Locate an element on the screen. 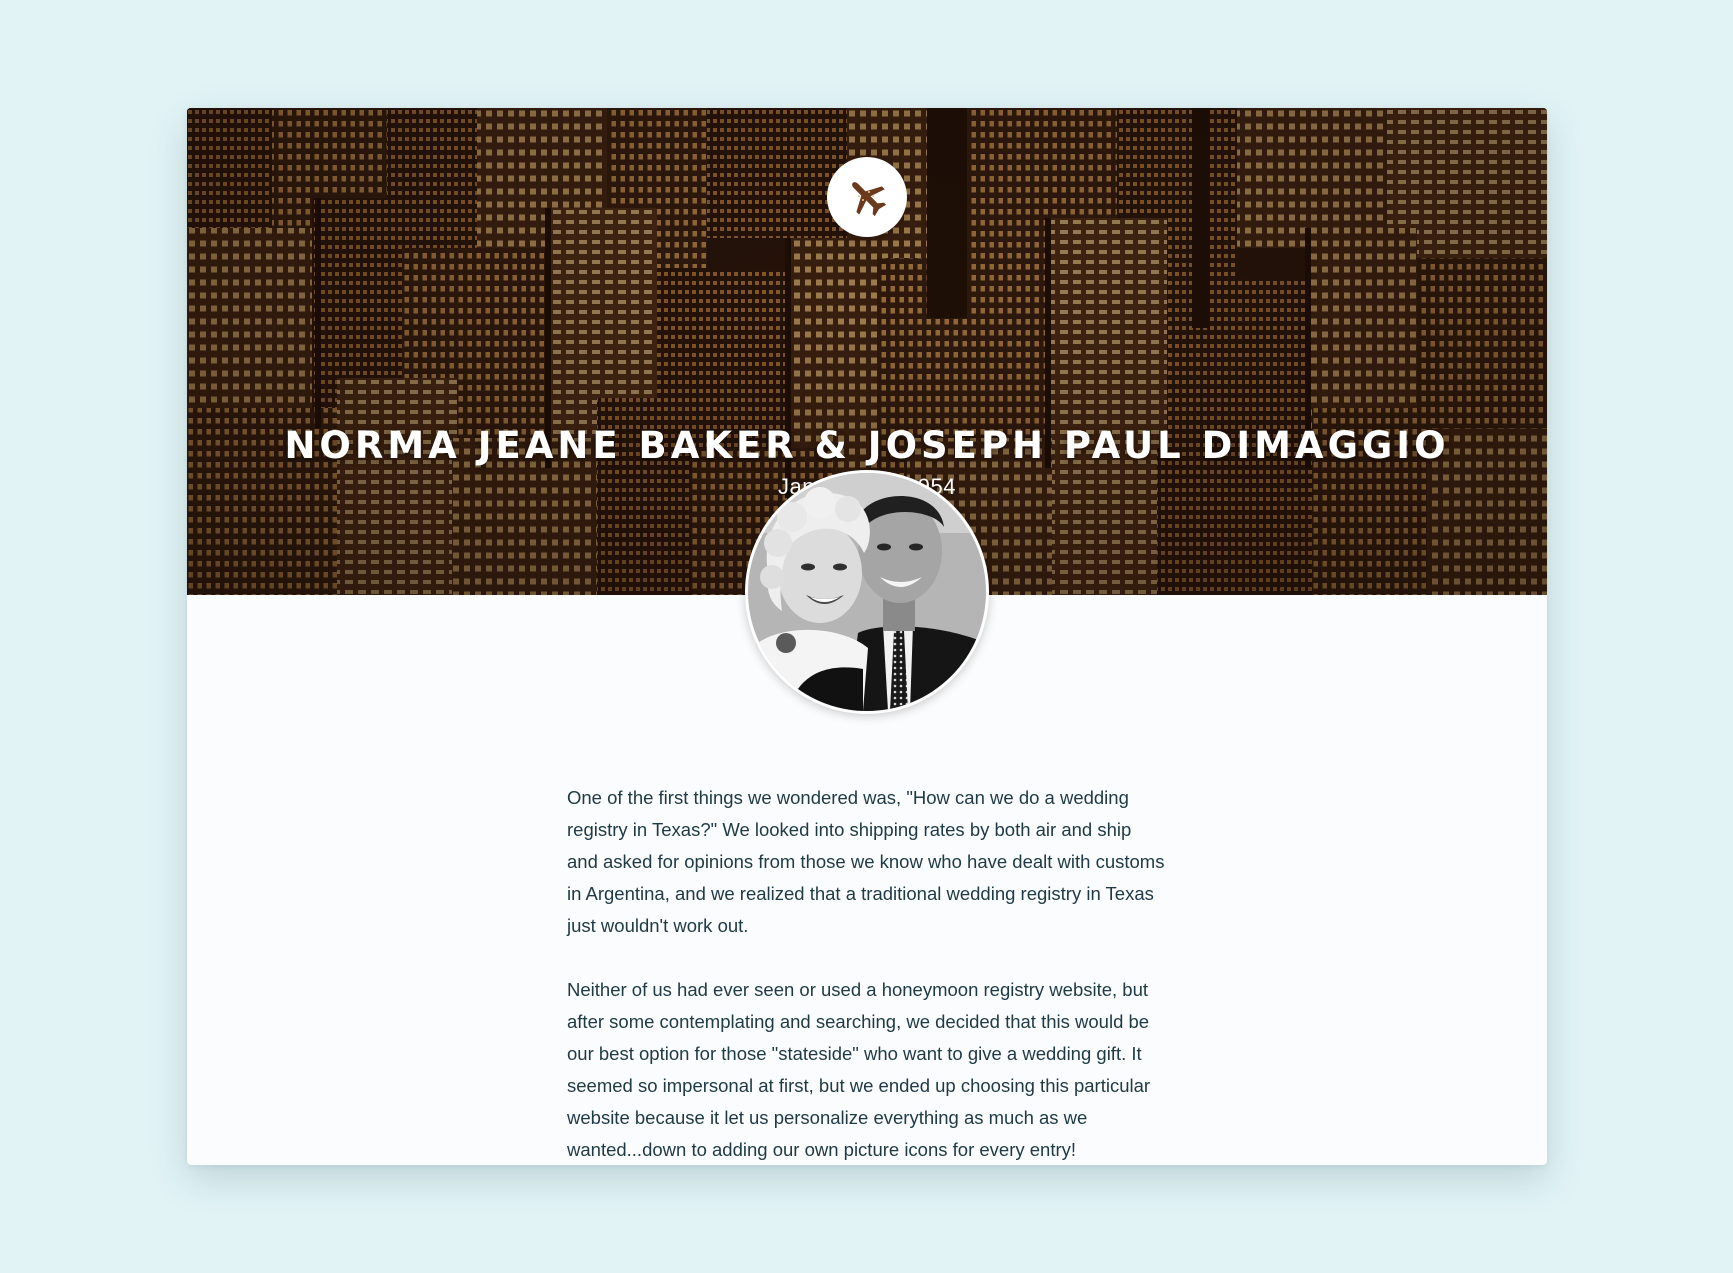  couple-photo is located at coordinates (867, 592).